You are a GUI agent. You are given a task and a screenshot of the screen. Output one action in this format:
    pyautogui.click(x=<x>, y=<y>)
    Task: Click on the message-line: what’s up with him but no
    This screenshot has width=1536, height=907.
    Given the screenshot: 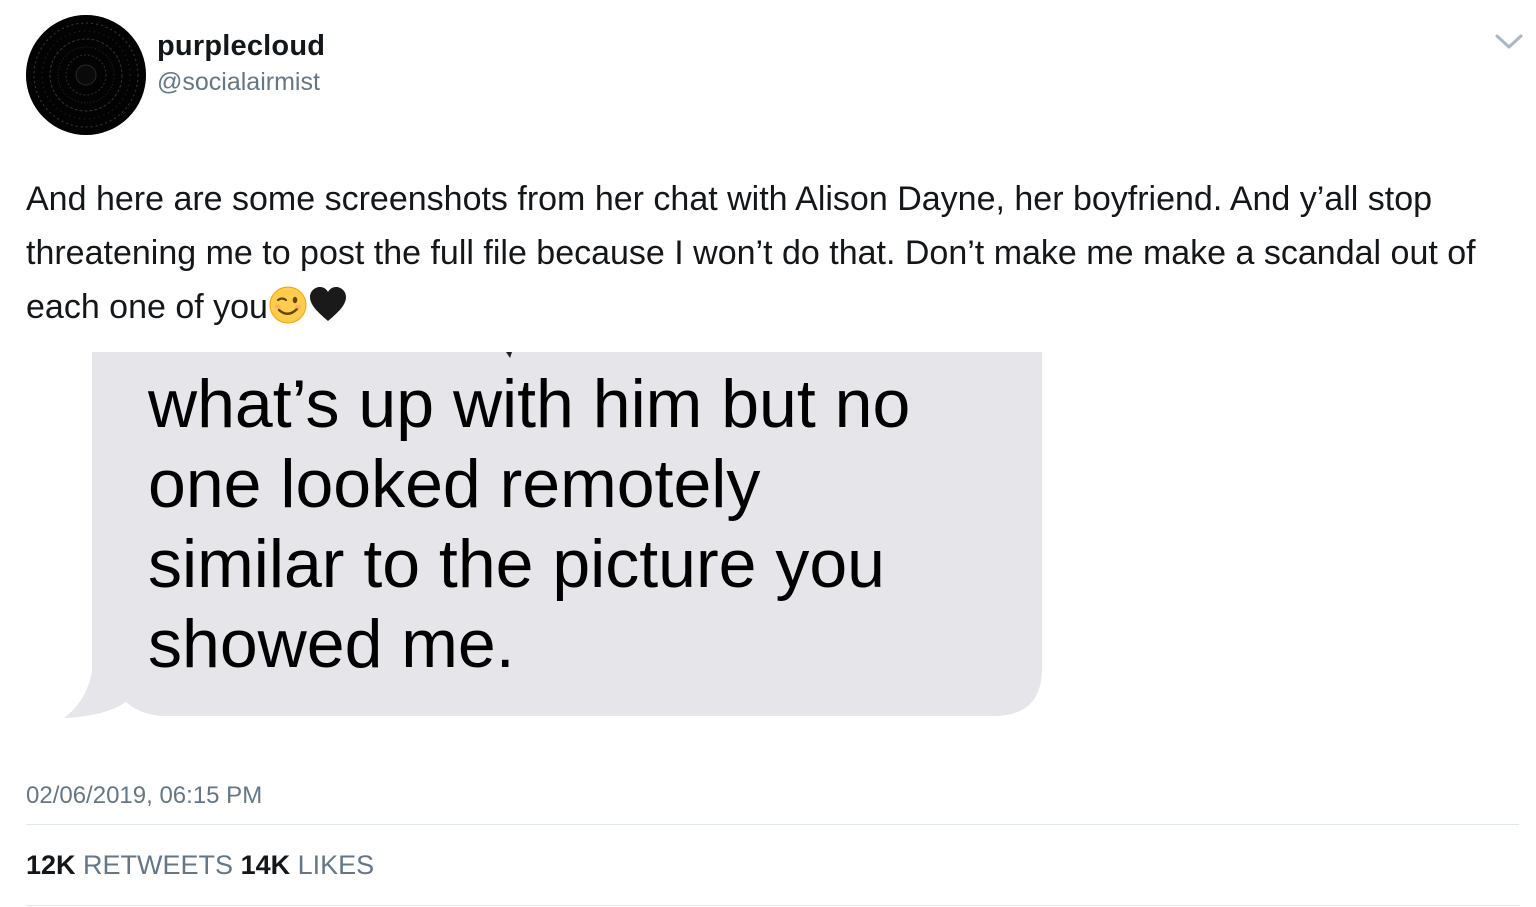 What is the action you would take?
    pyautogui.click(x=529, y=404)
    